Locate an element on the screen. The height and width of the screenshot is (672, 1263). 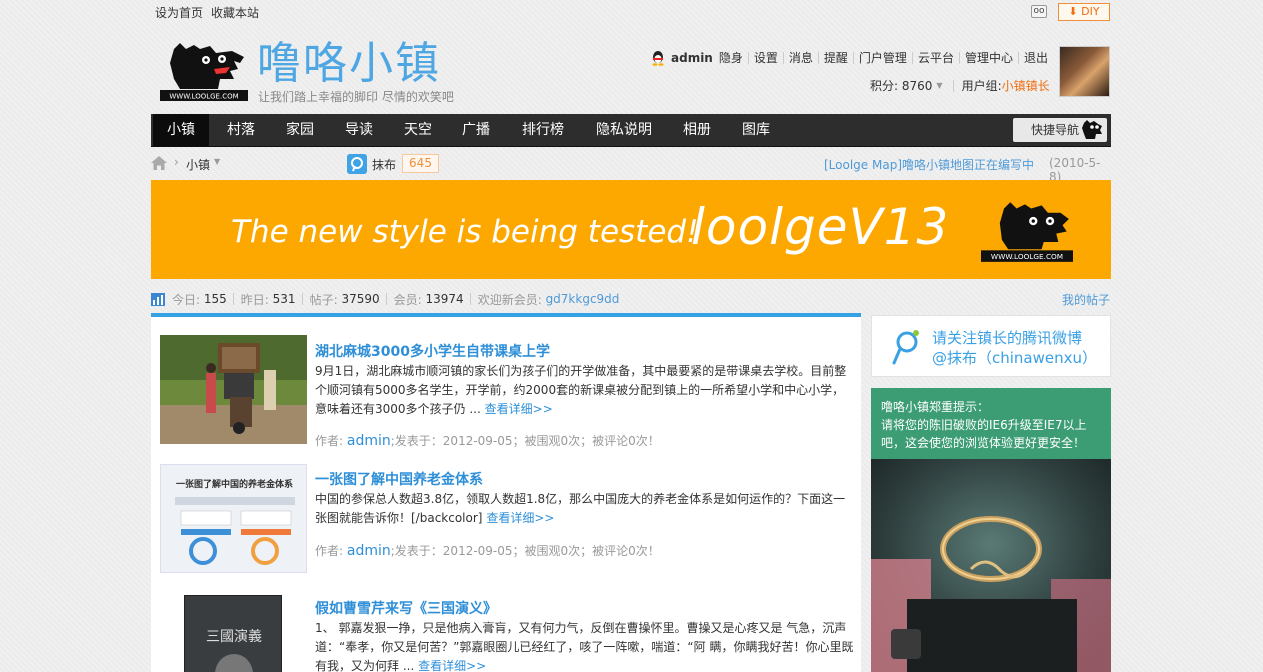
nav-item-privacy: 隐私说明 is located at coordinates (624, 130).